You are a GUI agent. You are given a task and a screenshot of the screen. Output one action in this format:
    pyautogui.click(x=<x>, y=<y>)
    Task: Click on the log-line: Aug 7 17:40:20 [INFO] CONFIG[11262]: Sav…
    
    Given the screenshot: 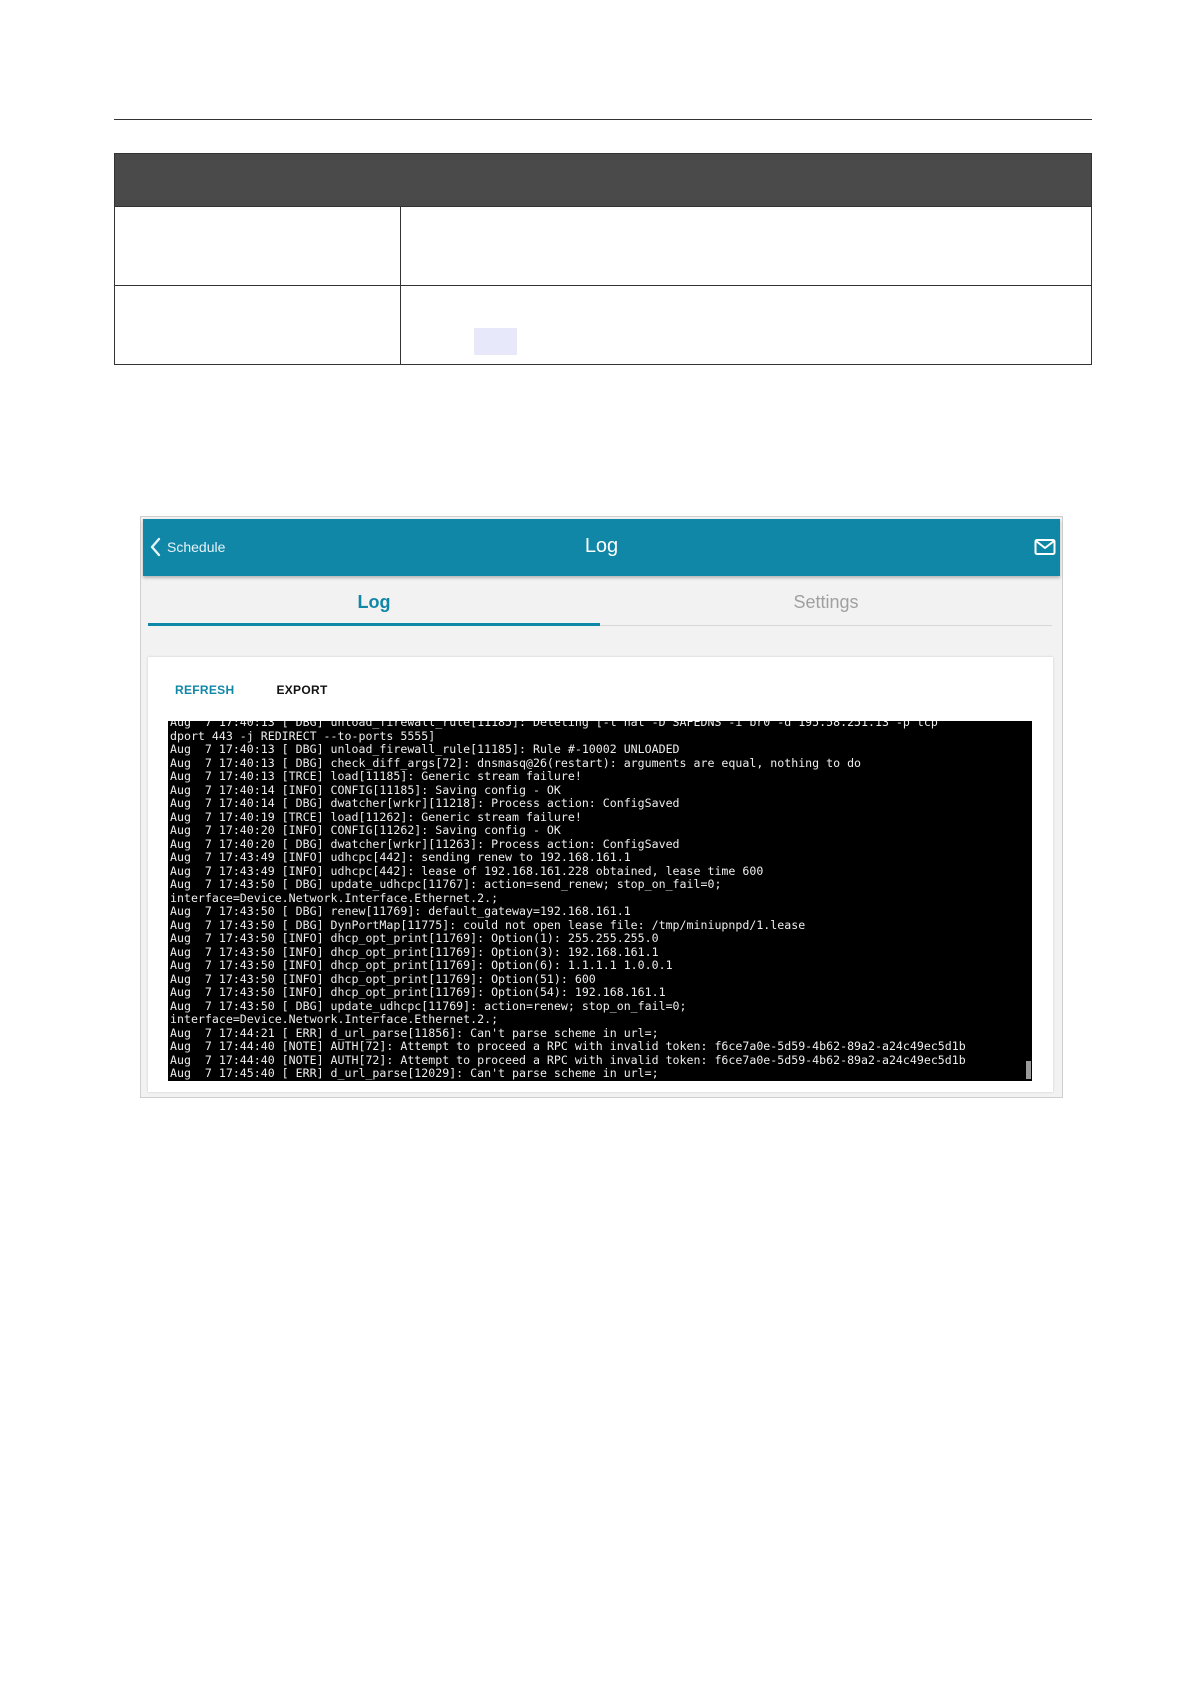 What is the action you would take?
    pyautogui.click(x=365, y=830)
    